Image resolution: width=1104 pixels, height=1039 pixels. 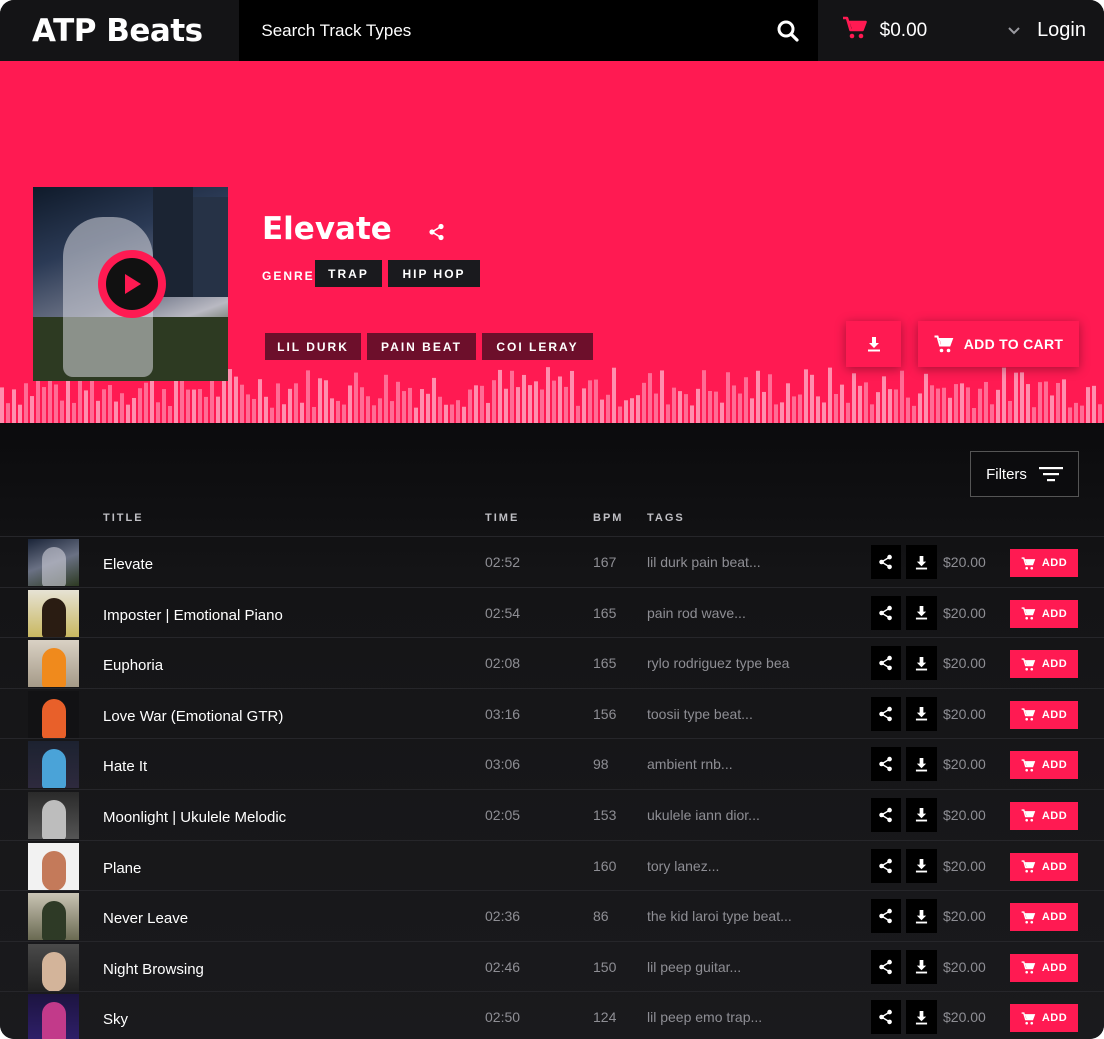 What do you see at coordinates (503, 612) in the screenshot?
I see `track-time: 02:54` at bounding box center [503, 612].